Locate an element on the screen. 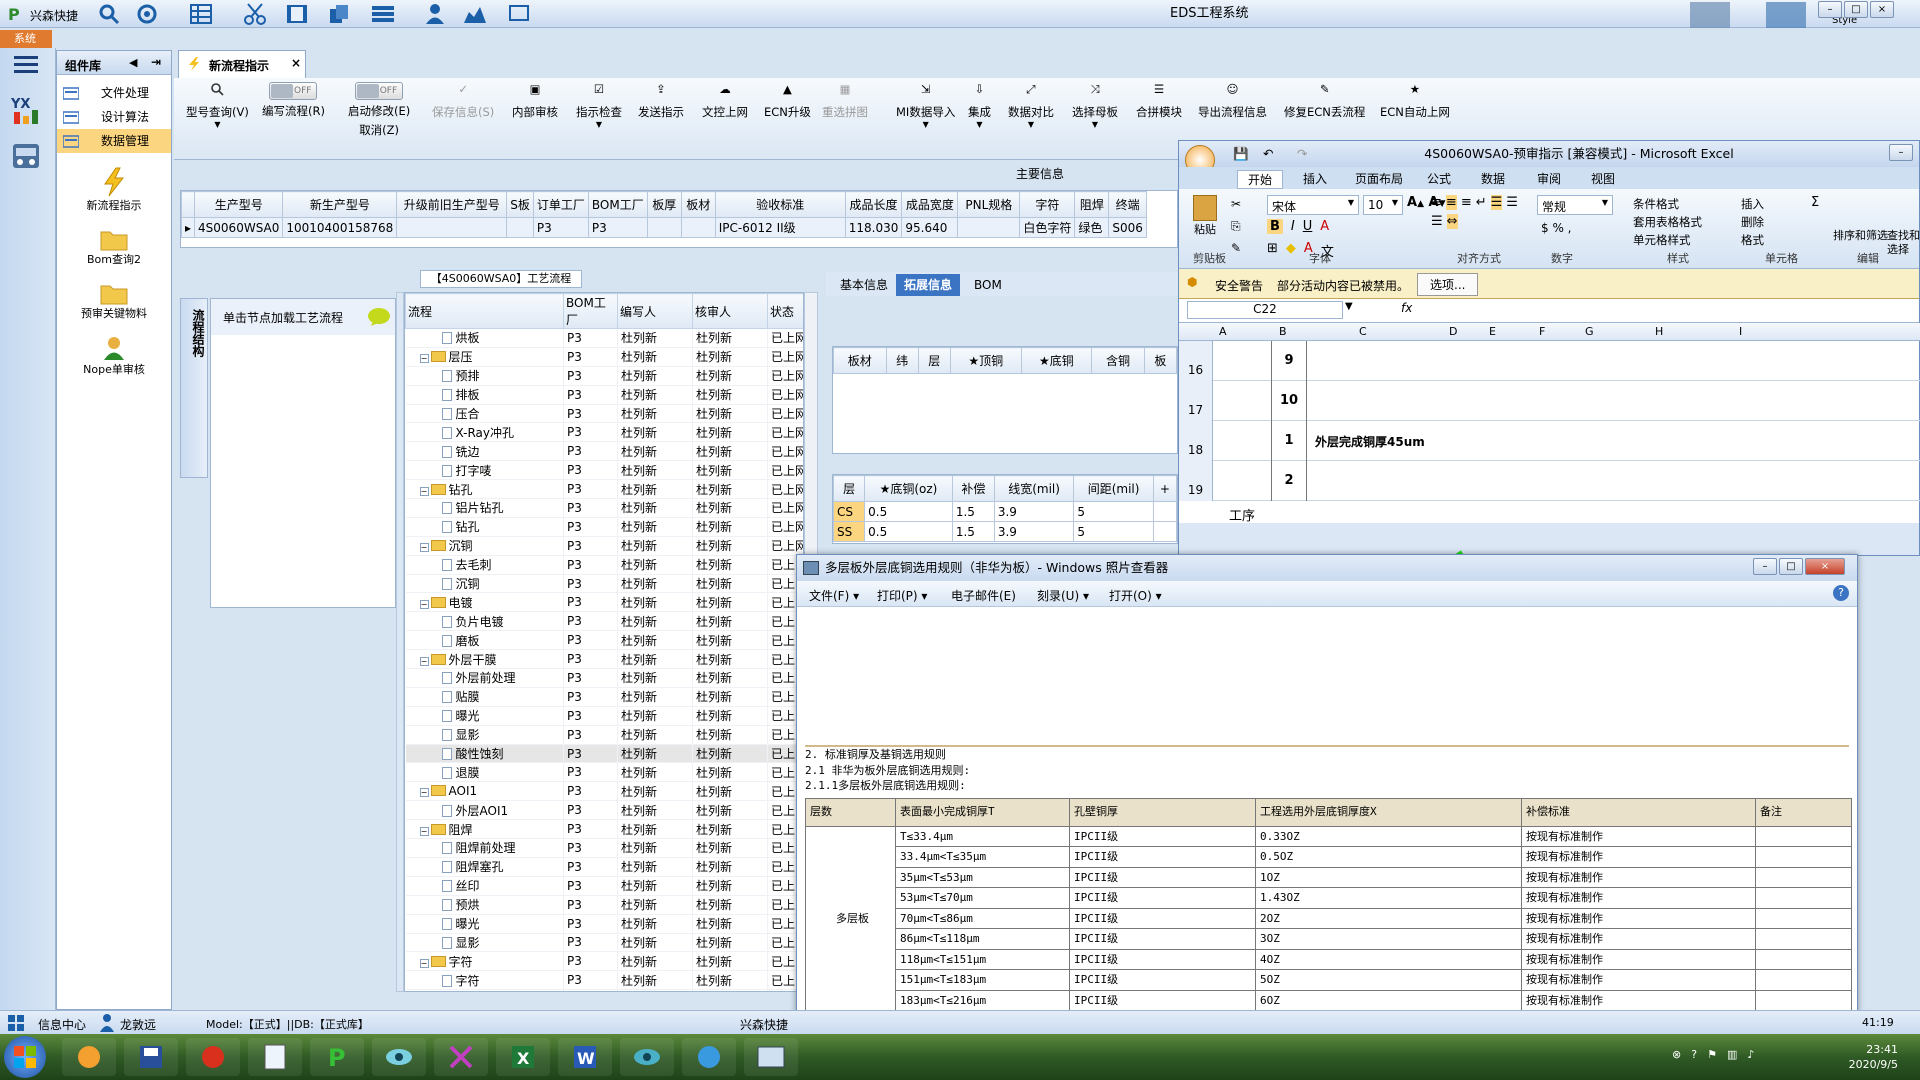 The image size is (1920, 1080). column-header: 终端 is located at coordinates (1127, 204).